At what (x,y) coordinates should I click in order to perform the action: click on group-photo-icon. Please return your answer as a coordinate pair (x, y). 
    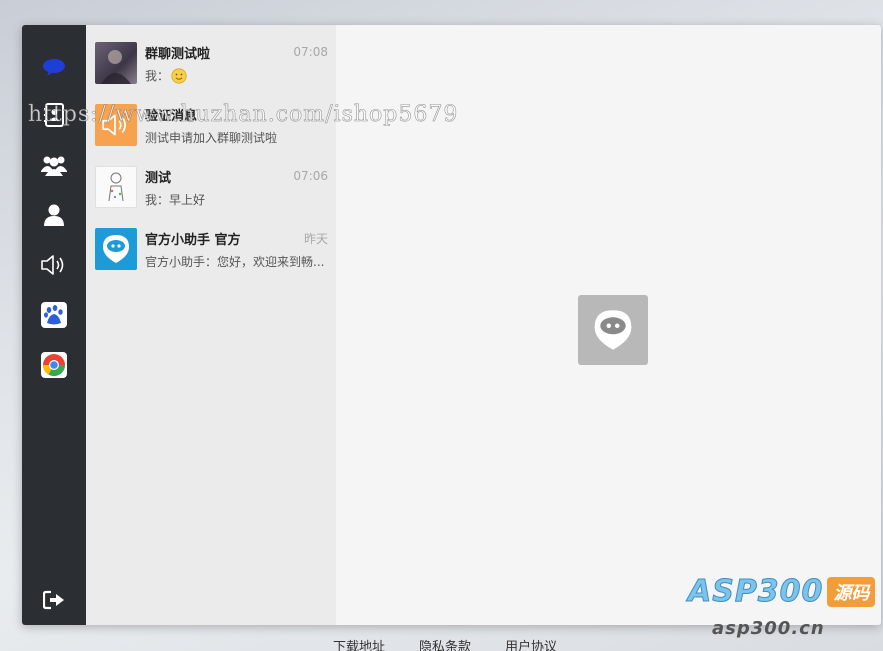
    Looking at the image, I should click on (116, 67).